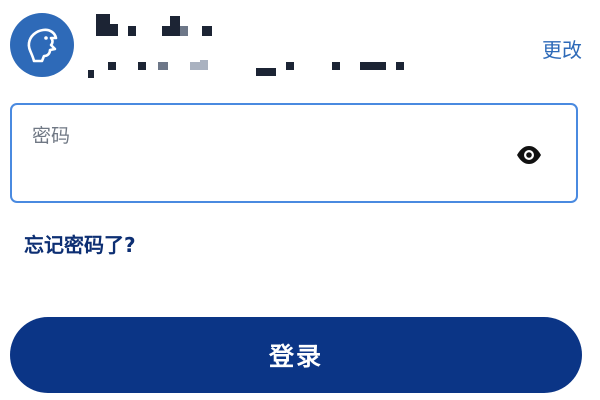  I want to click on eye-icon, so click(529, 155).